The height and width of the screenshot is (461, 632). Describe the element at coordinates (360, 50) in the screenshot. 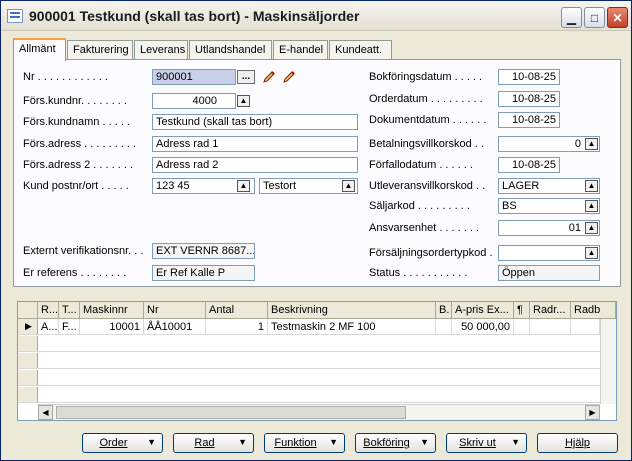

I see `tab-kundeatt: Kundeatt.` at that location.